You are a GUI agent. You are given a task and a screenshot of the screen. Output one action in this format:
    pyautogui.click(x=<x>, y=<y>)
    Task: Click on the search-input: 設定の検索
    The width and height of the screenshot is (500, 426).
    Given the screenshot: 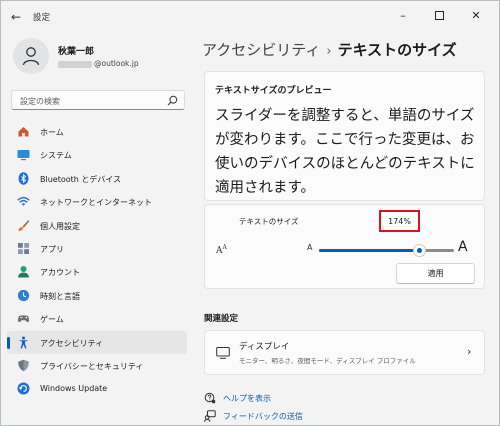 What is the action you would take?
    pyautogui.click(x=98, y=100)
    